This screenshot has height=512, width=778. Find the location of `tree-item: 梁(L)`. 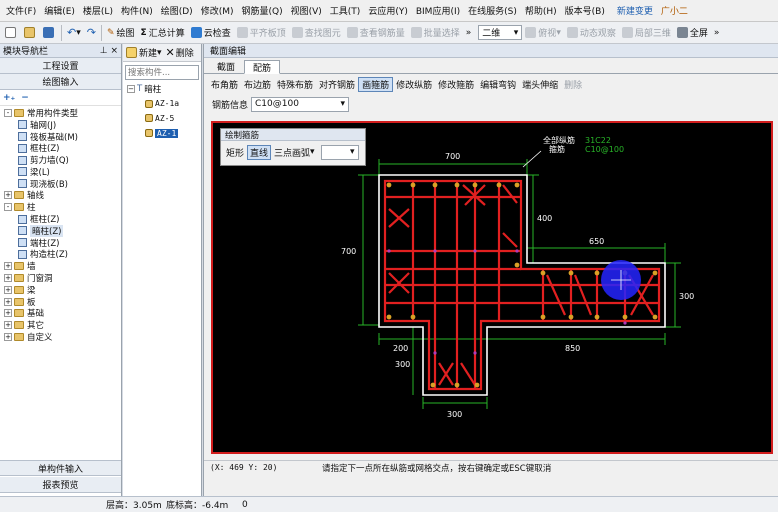

tree-item: 梁(L) is located at coordinates (60, 172).